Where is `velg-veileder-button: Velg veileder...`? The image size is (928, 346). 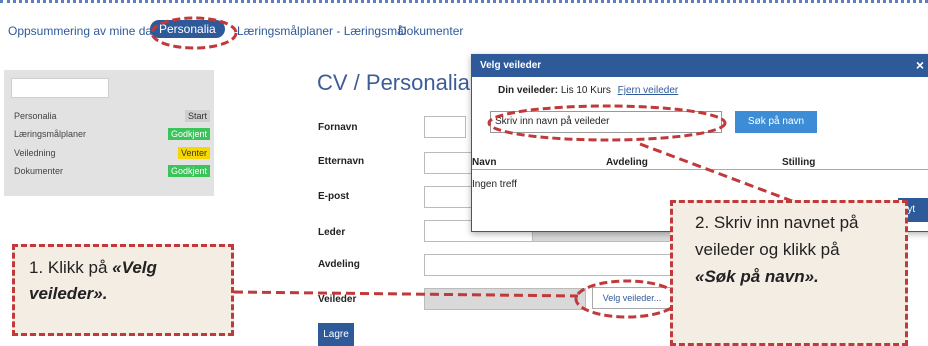 velg-veileder-button: Velg veileder... is located at coordinates (632, 298).